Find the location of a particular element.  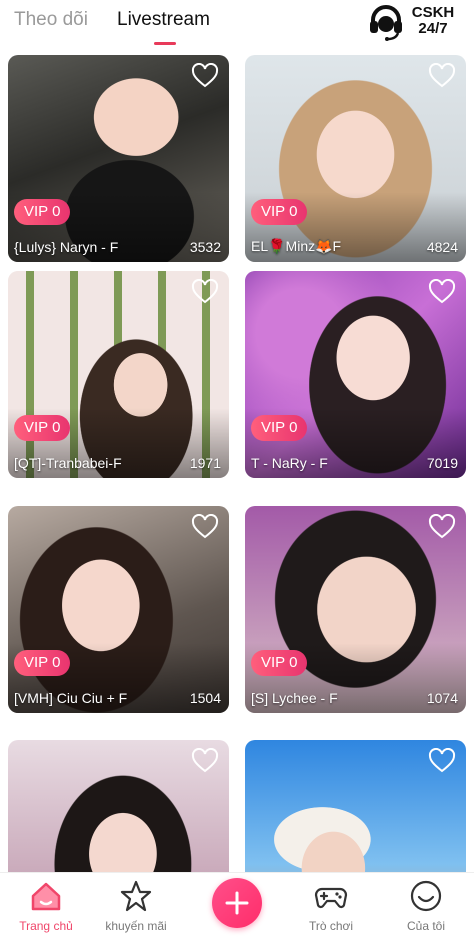

nav-profile: Của tôi is located at coordinates (426, 910).